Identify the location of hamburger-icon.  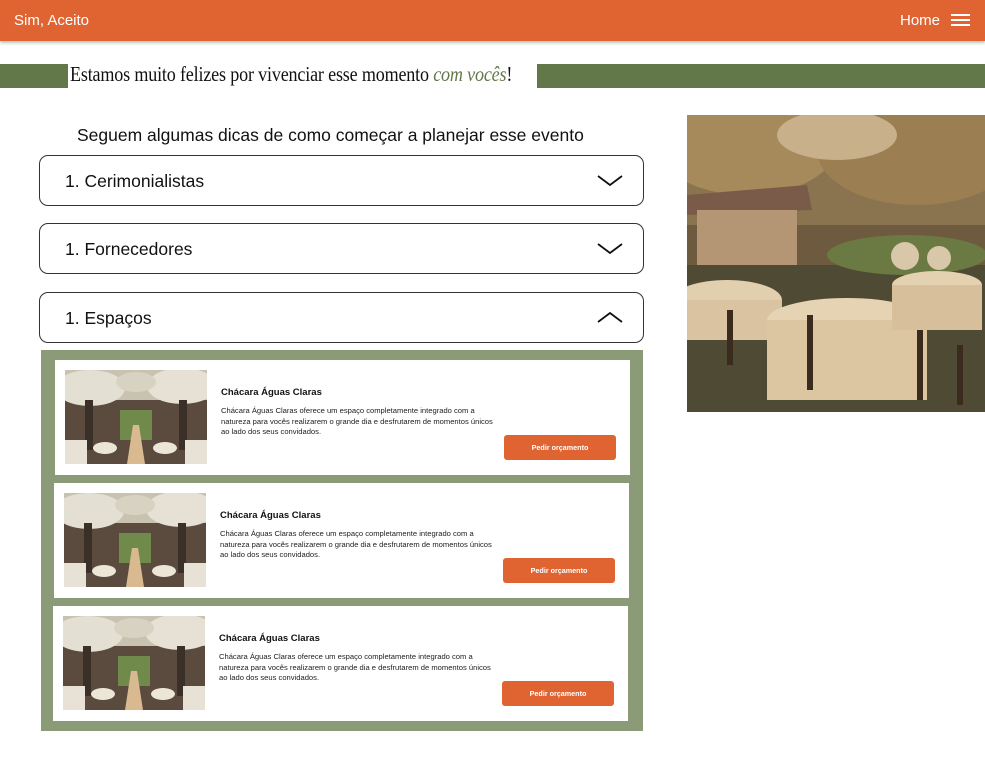
(960, 20).